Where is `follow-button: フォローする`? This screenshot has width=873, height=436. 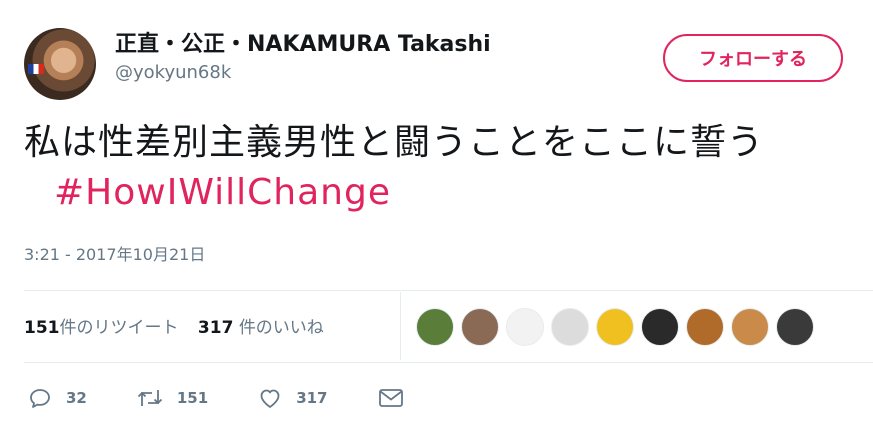
follow-button: フォローする is located at coordinates (753, 58).